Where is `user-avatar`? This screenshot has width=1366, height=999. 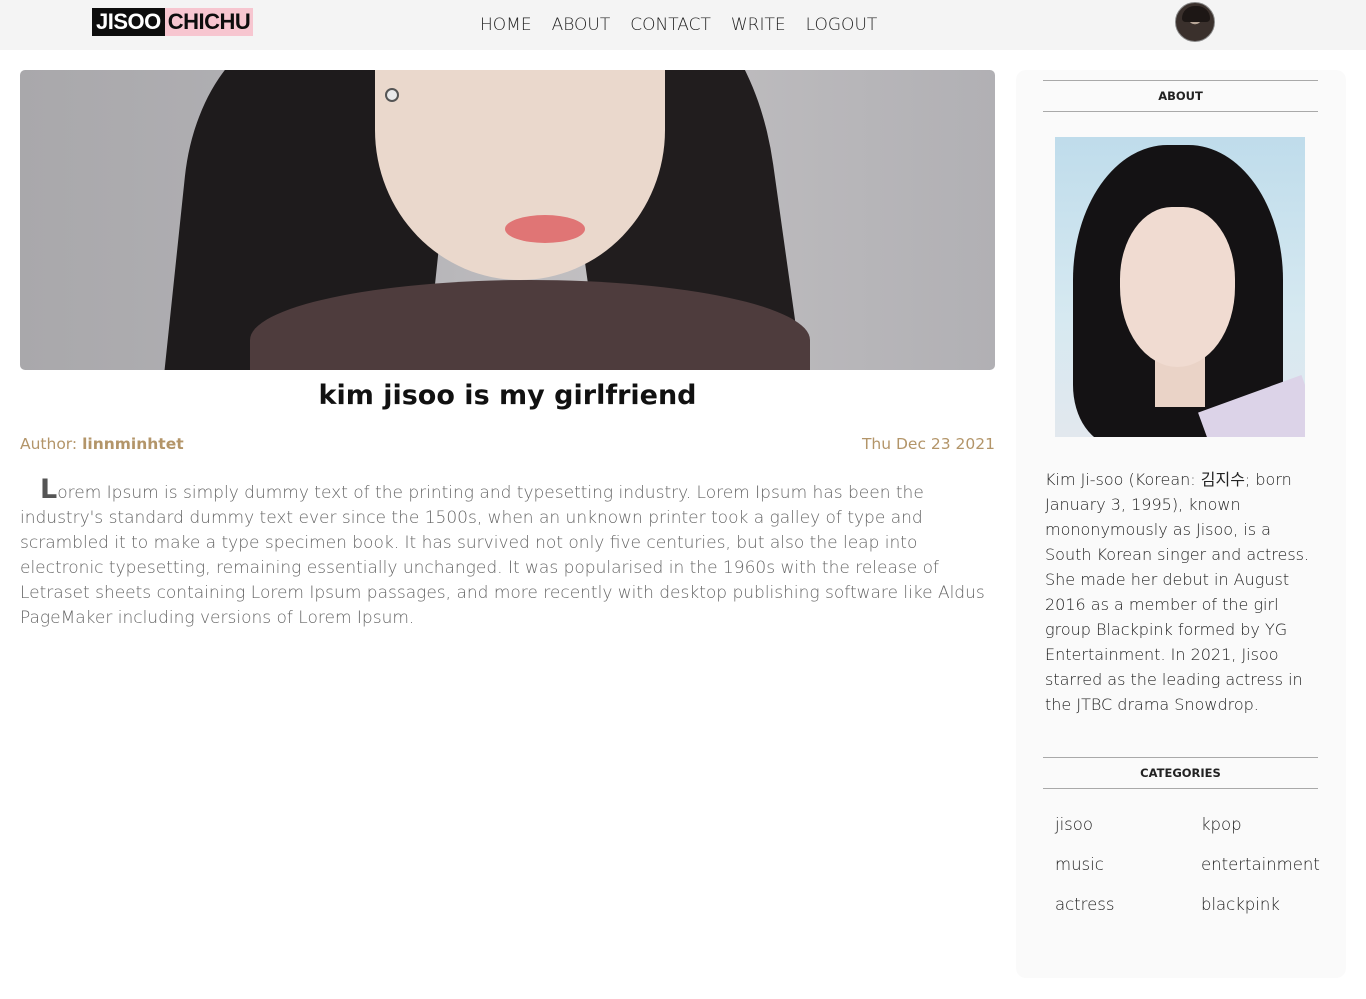
user-avatar is located at coordinates (1195, 22).